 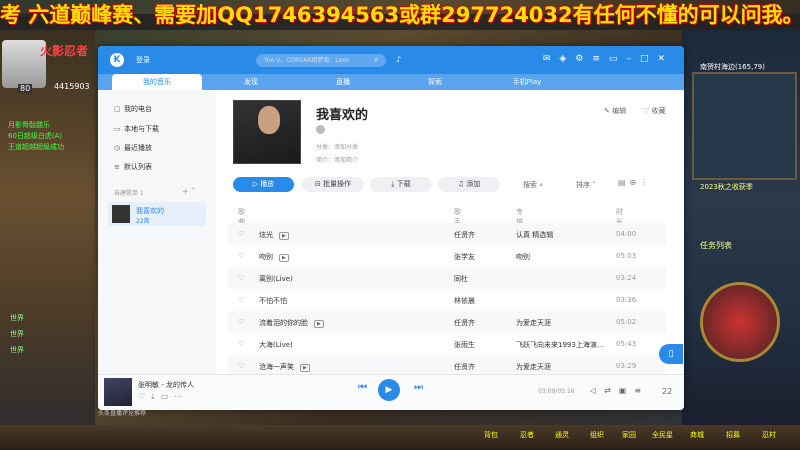 I want to click on search-input: Yoo V、CORSAK胡梦周、Leon, so click(x=321, y=60).